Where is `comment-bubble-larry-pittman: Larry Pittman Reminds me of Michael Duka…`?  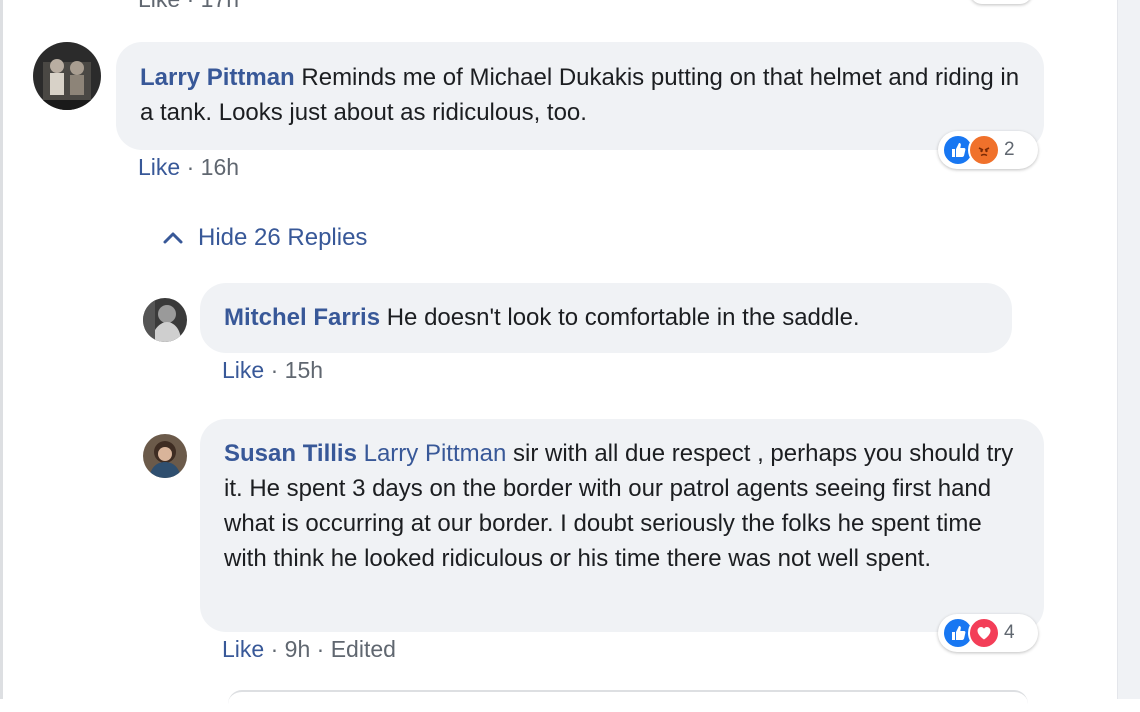 comment-bubble-larry-pittman: Larry Pittman Reminds me of Michael Duka… is located at coordinates (580, 96).